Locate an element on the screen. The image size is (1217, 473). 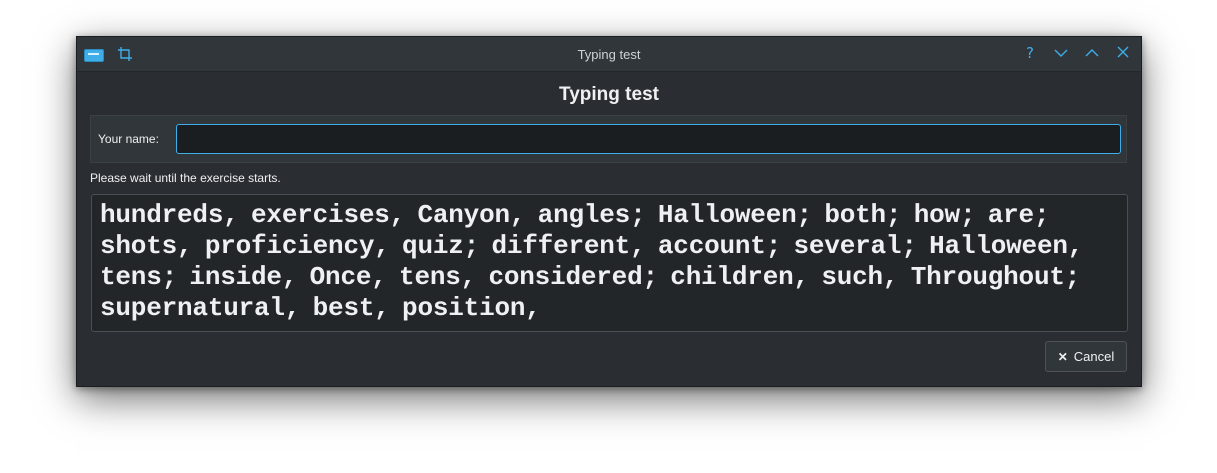
maximize-button is located at coordinates (1092, 53).